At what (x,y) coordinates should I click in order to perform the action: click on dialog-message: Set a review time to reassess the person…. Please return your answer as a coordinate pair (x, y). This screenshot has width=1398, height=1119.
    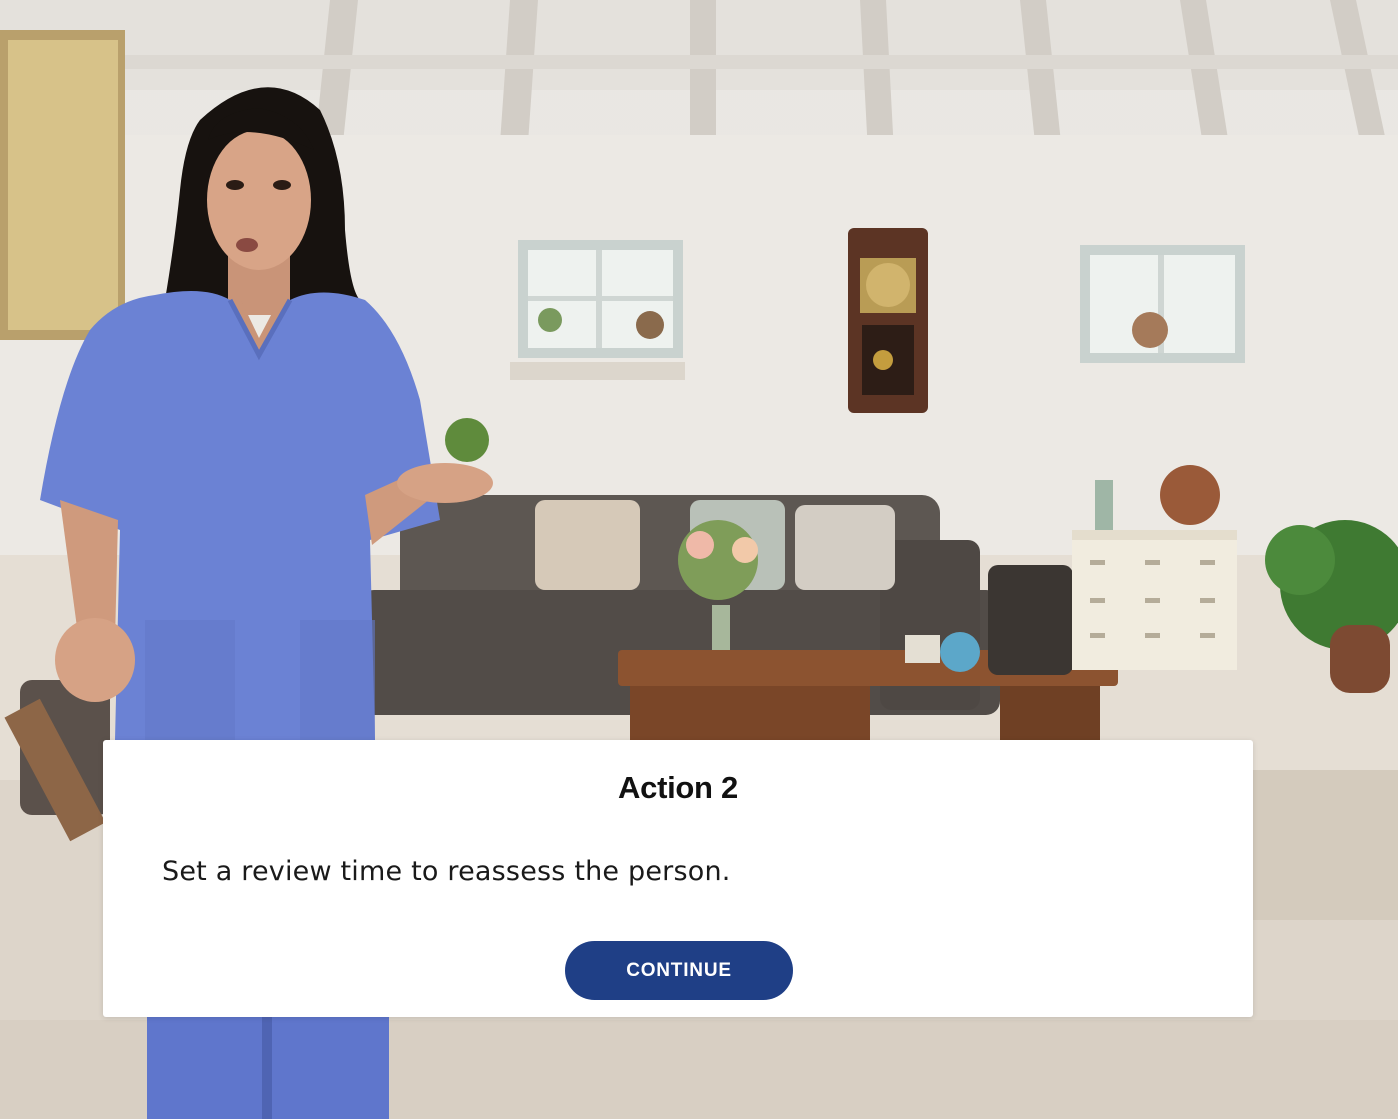
    Looking at the image, I should click on (446, 871).